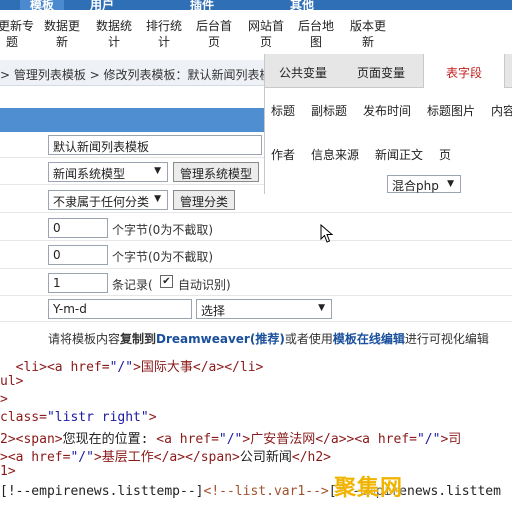 The image size is (512, 508). What do you see at coordinates (216, 172) in the screenshot?
I see `manage-model-button: 管理系统模型` at bounding box center [216, 172].